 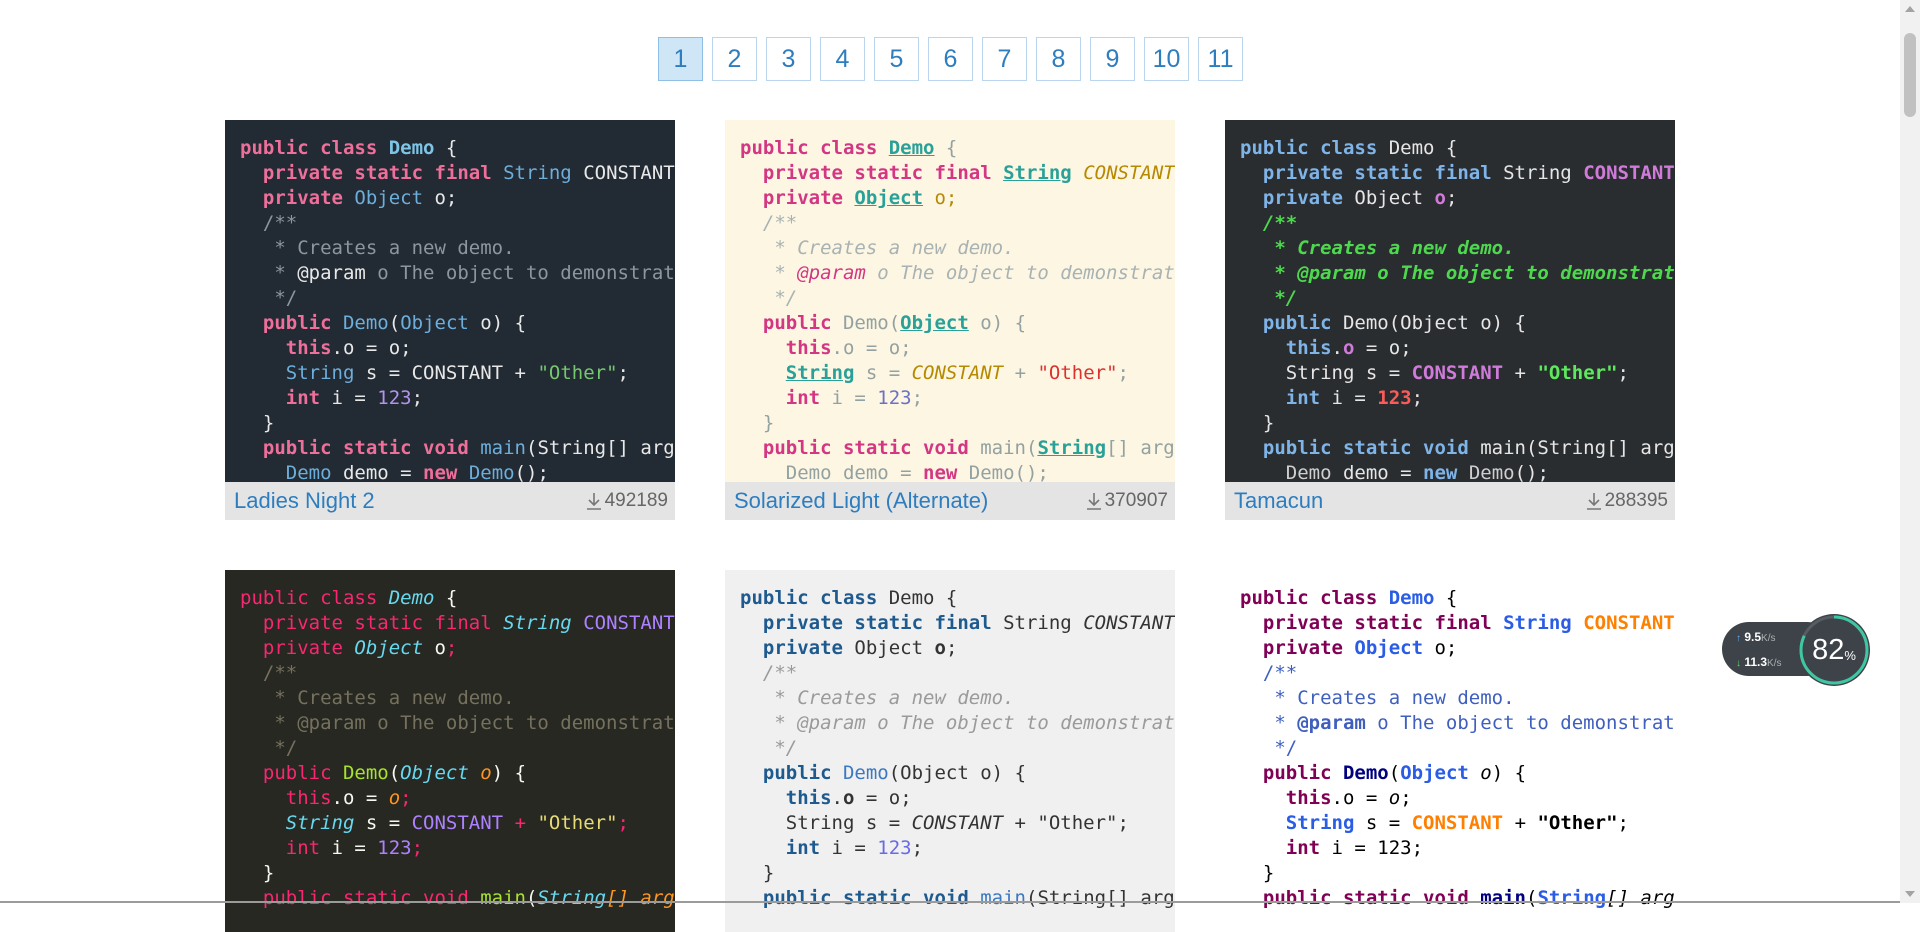 I want to click on code-token: public class, so click(x=1314, y=148).